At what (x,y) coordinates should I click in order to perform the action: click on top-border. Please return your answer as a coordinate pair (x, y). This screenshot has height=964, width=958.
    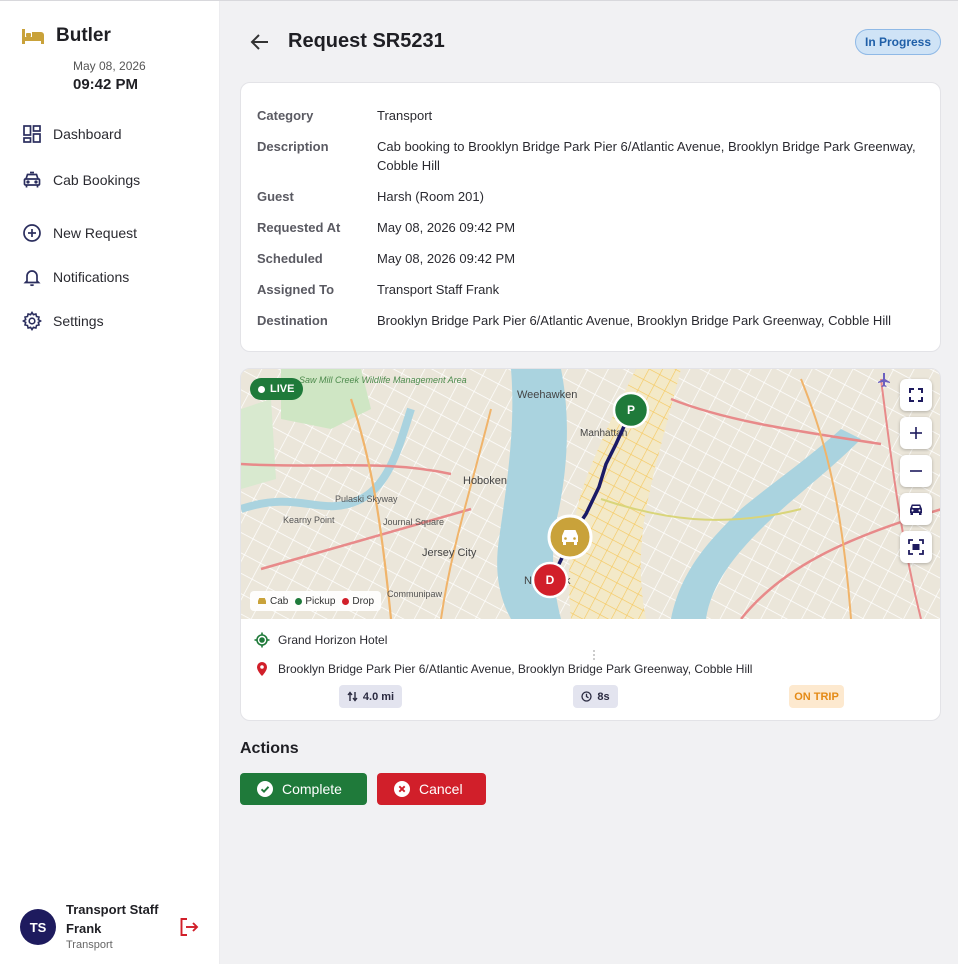
    Looking at the image, I should click on (479, 0).